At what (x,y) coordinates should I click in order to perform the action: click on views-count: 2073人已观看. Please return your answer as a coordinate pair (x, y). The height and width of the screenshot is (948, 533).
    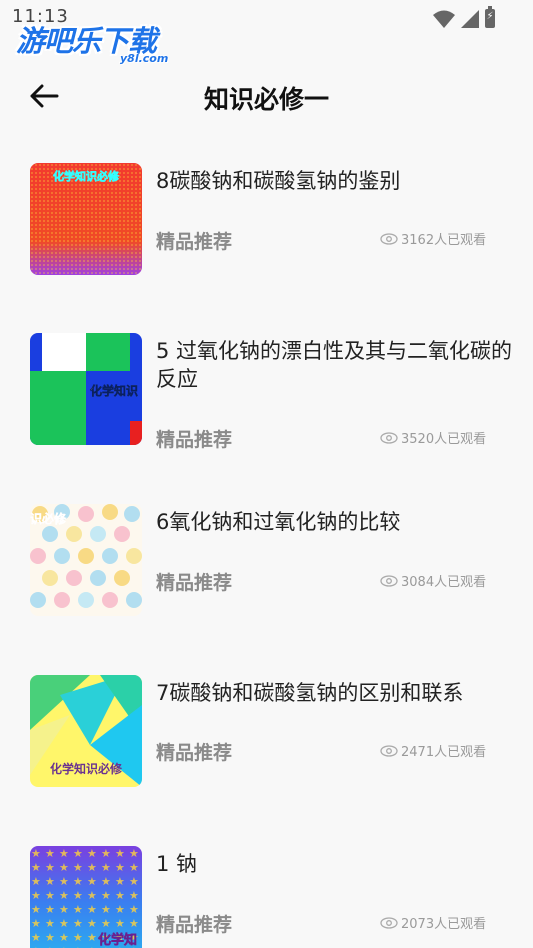
    Looking at the image, I should click on (444, 924).